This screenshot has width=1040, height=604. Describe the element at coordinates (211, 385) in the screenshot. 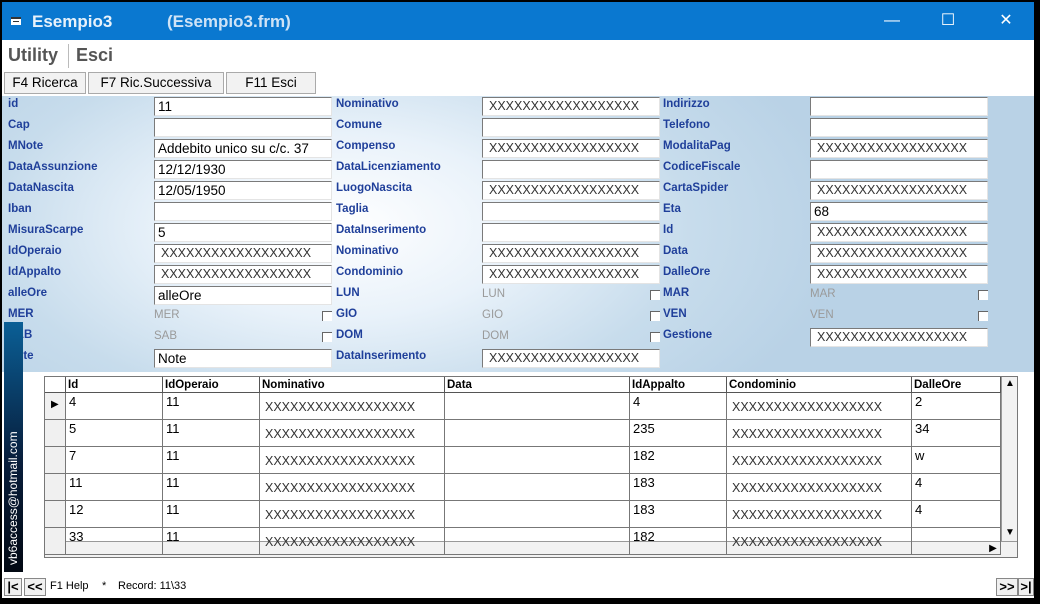

I see `grid-header-idoperaio: IdOperaio` at that location.